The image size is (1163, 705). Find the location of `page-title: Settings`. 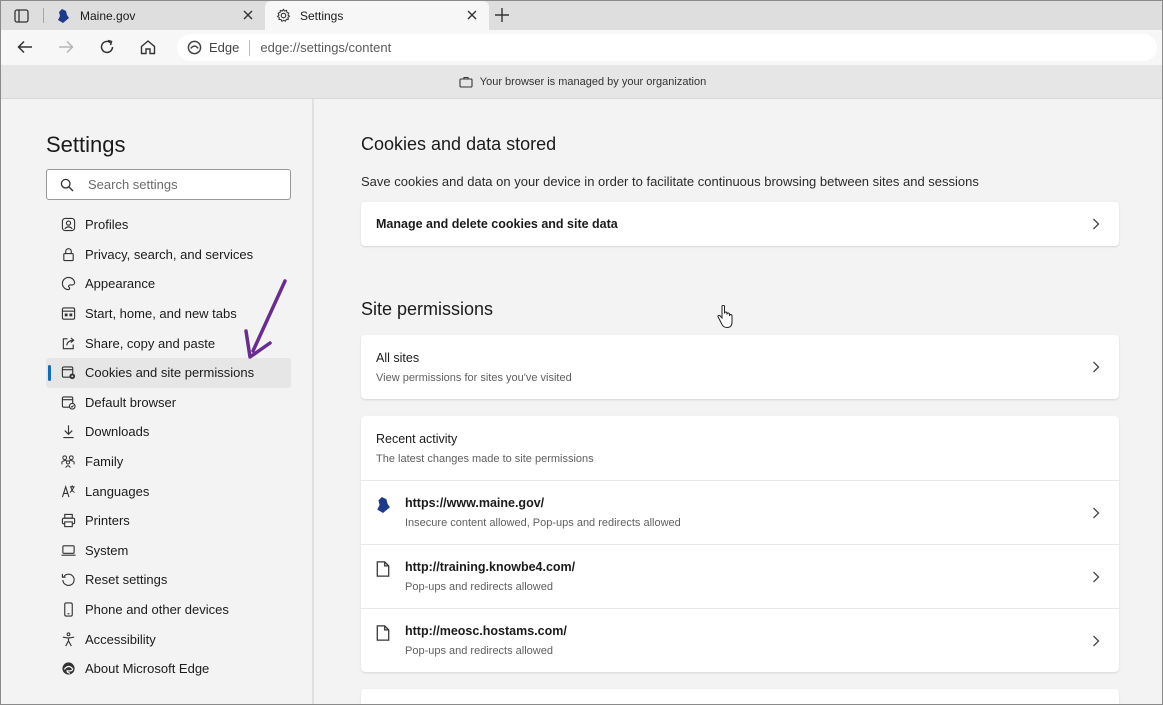

page-title: Settings is located at coordinates (86, 144).